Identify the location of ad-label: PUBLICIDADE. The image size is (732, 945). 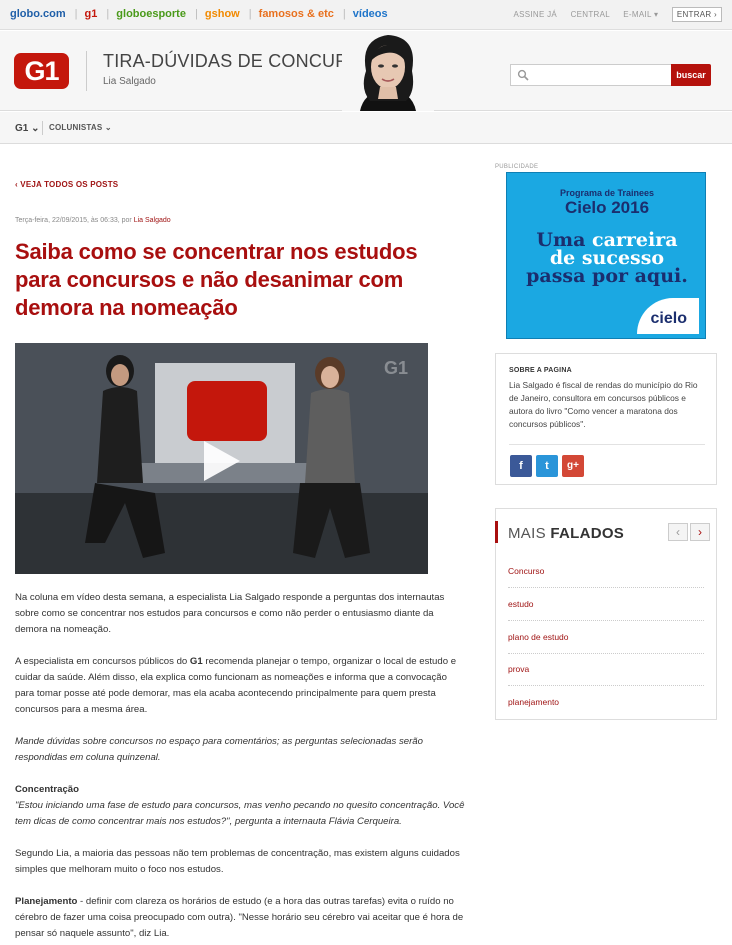
(517, 167).